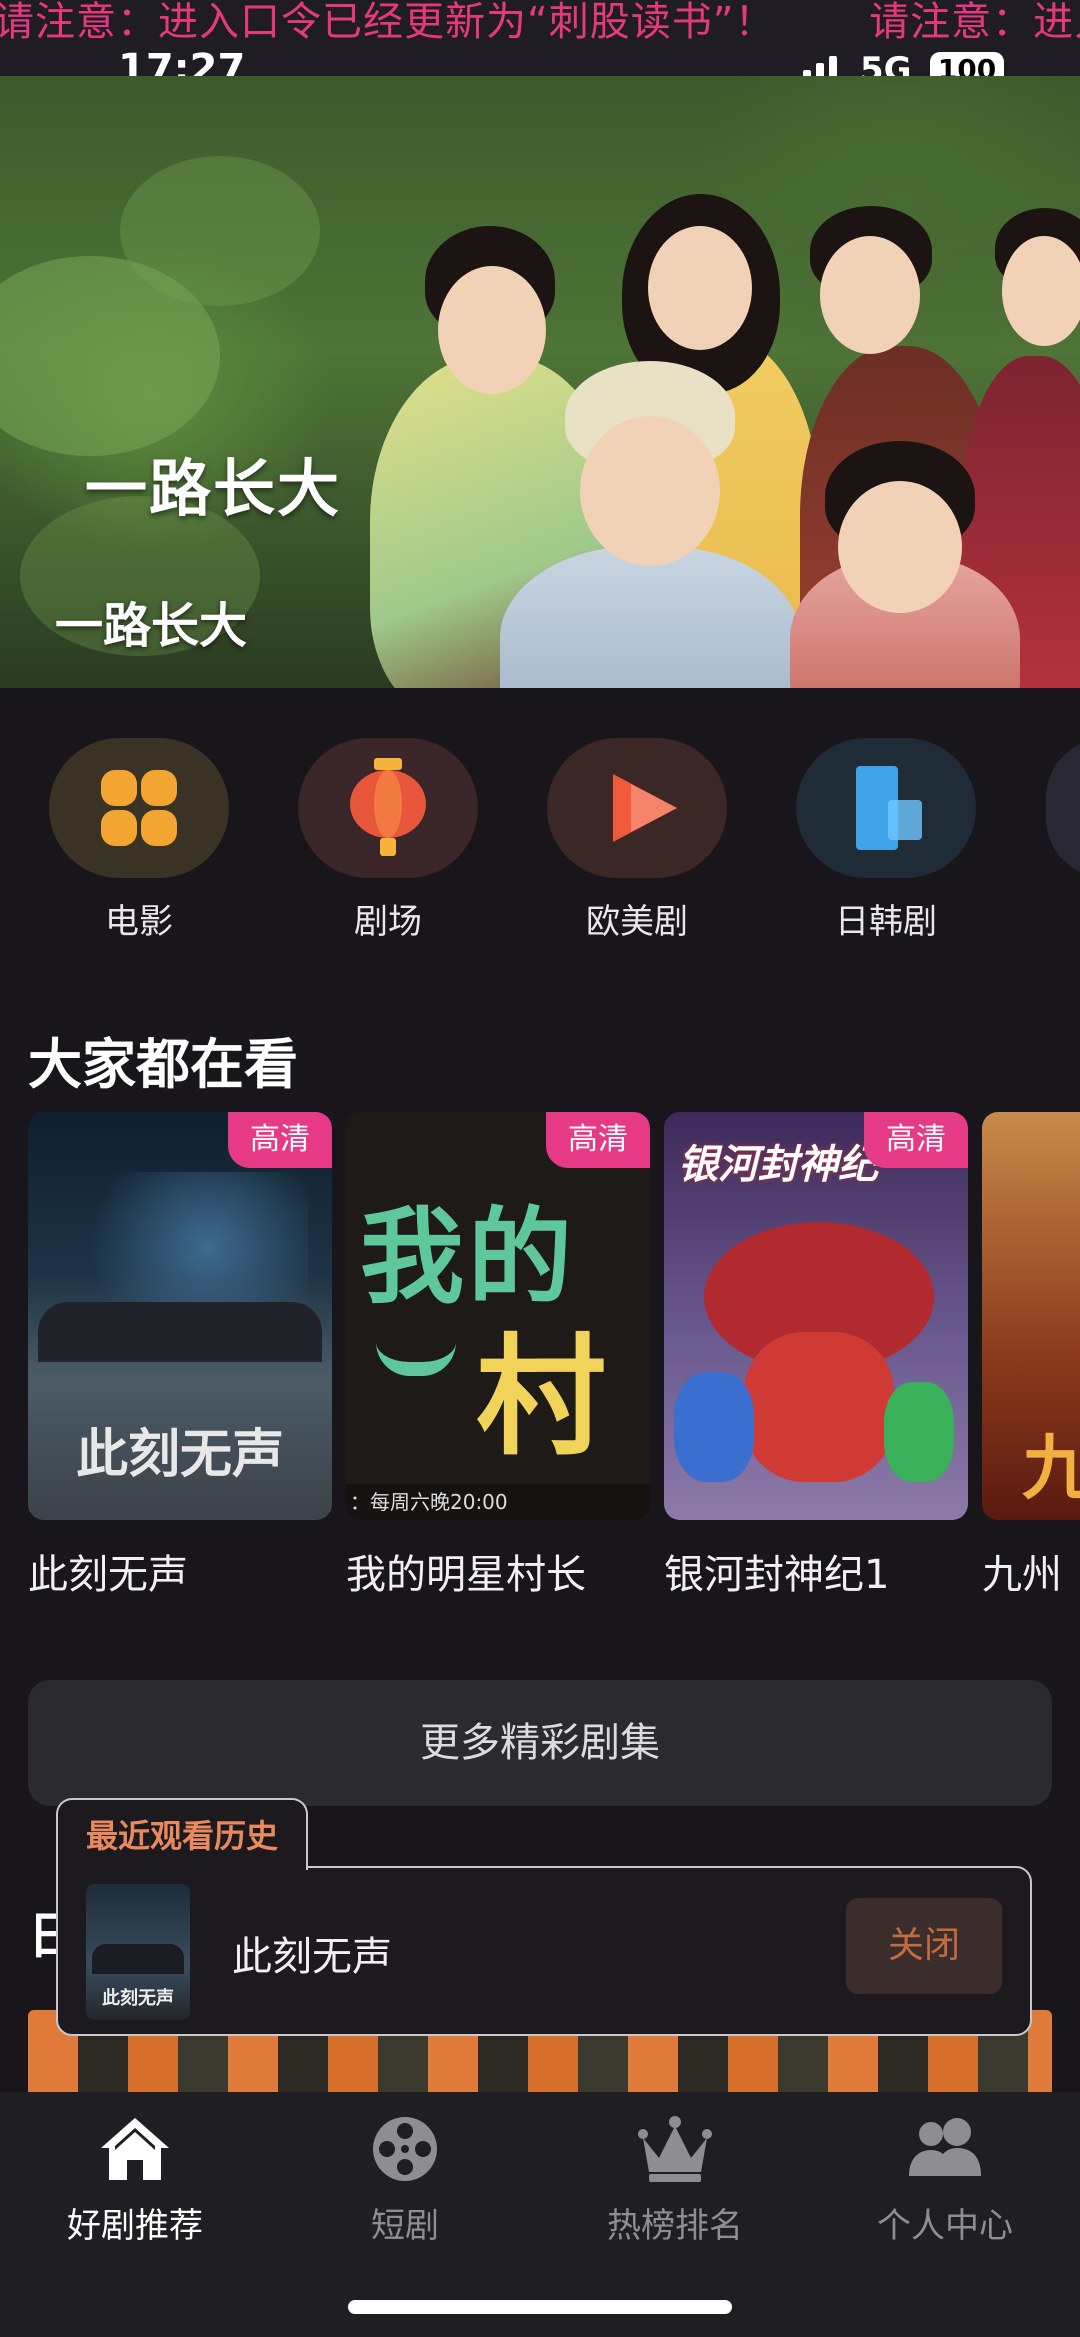  What do you see at coordinates (544, 1951) in the screenshot?
I see `history-popup: 此刻无声 此刻无声 关闭` at bounding box center [544, 1951].